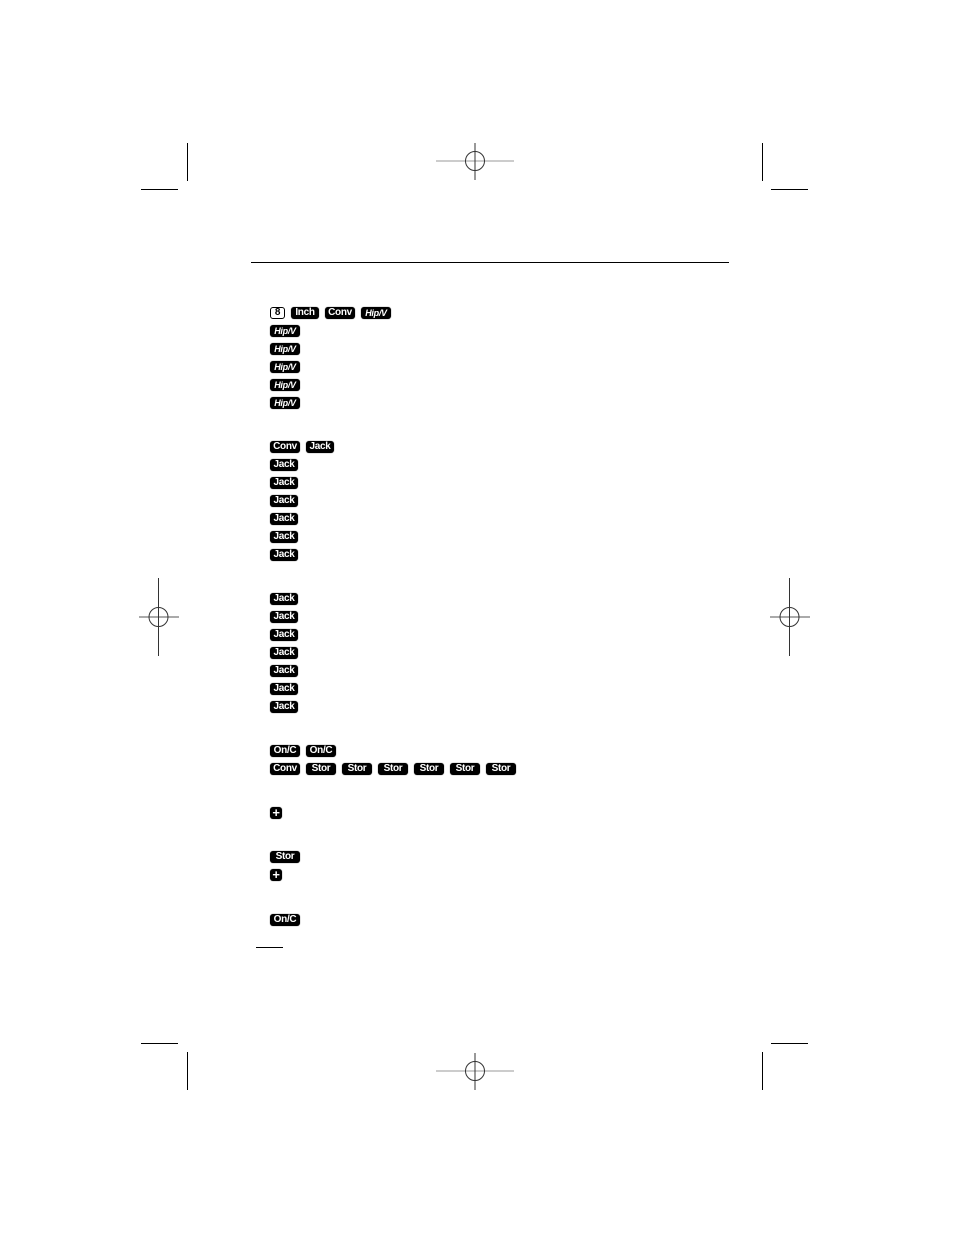 The height and width of the screenshot is (1235, 954). I want to click on crop-mark-top-left-horizontal, so click(159, 189).